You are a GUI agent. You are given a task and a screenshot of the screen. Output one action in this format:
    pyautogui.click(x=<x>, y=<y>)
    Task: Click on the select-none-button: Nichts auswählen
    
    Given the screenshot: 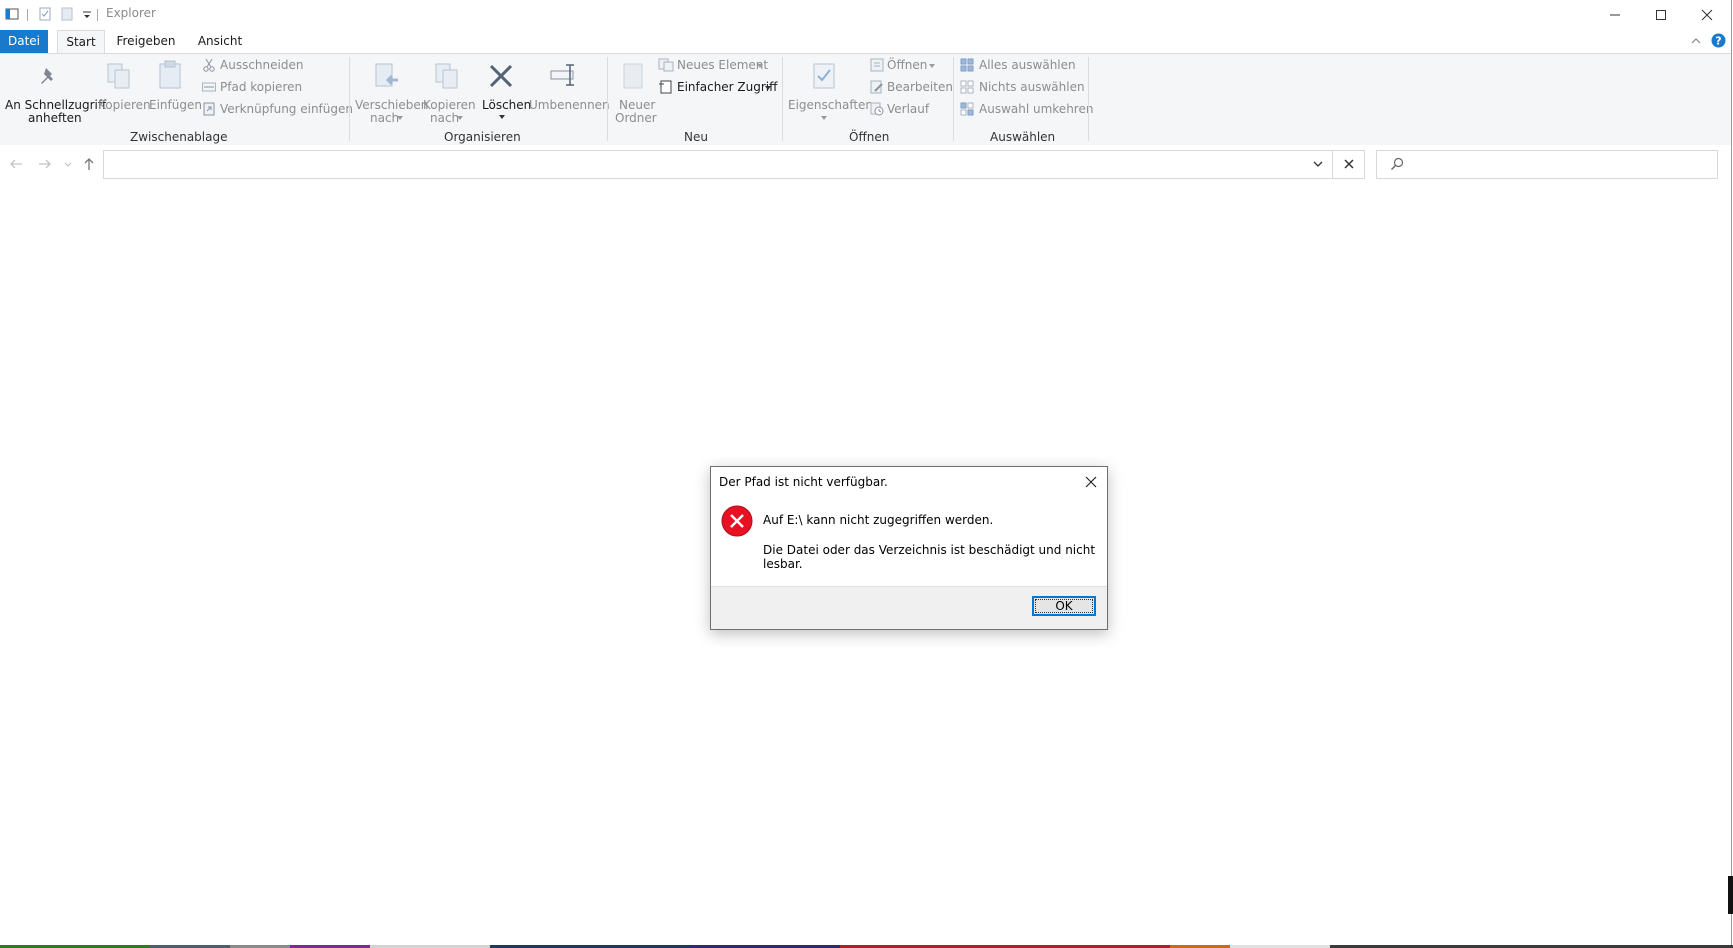 What is the action you would take?
    pyautogui.click(x=1024, y=88)
    